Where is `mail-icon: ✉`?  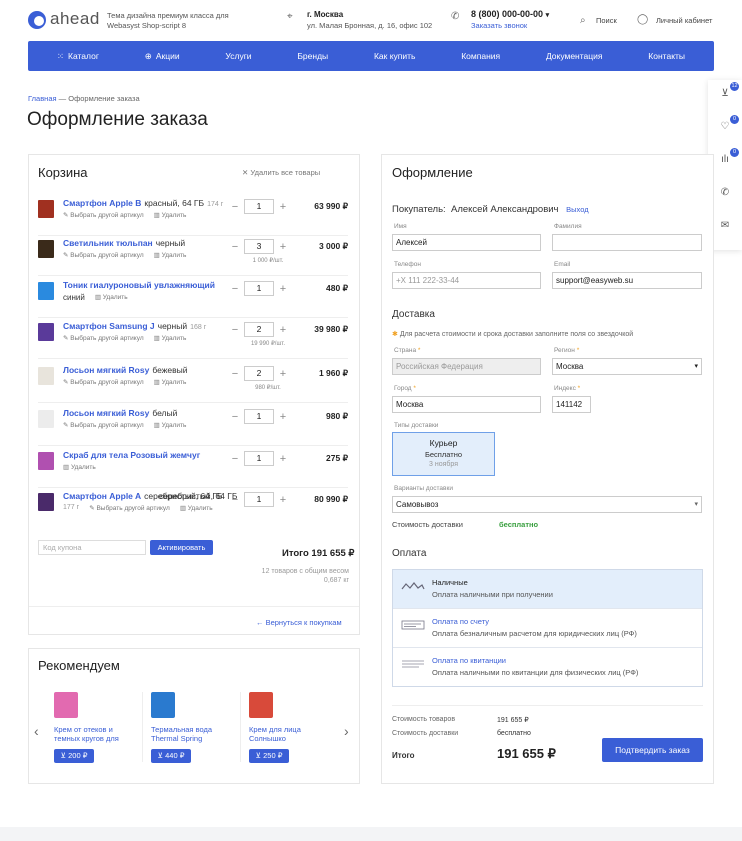
mail-icon: ✉ is located at coordinates (725, 227).